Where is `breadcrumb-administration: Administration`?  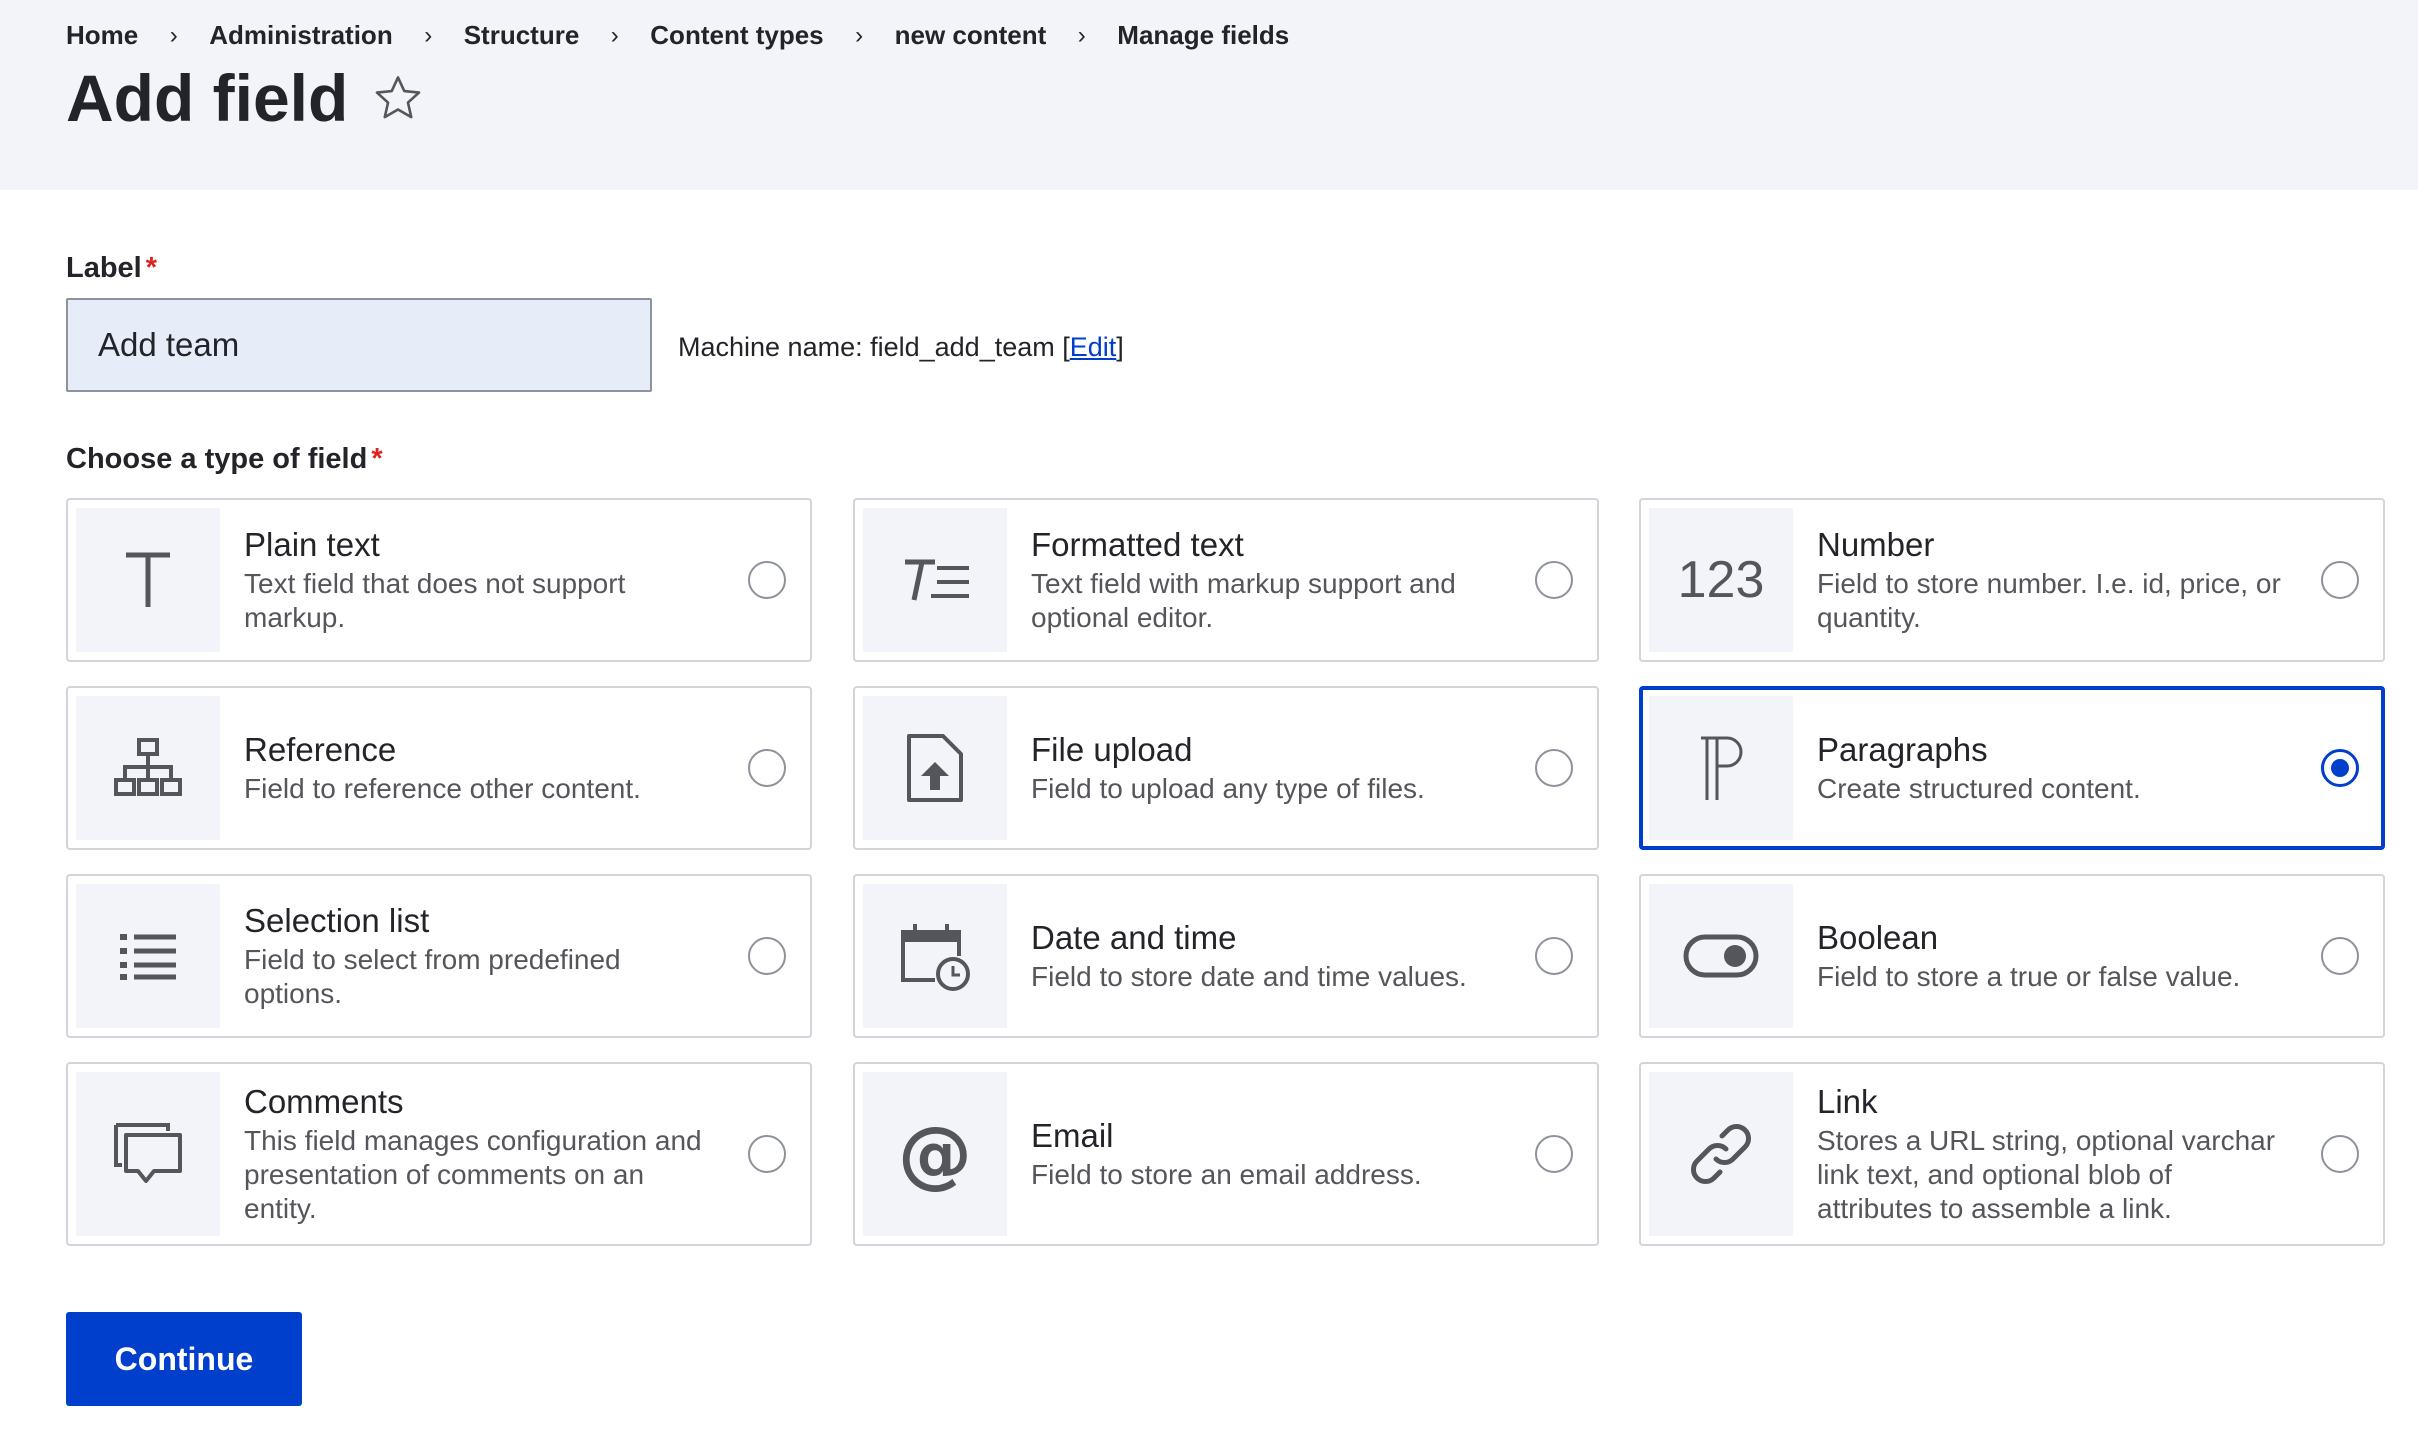 breadcrumb-administration: Administration is located at coordinates (300, 35).